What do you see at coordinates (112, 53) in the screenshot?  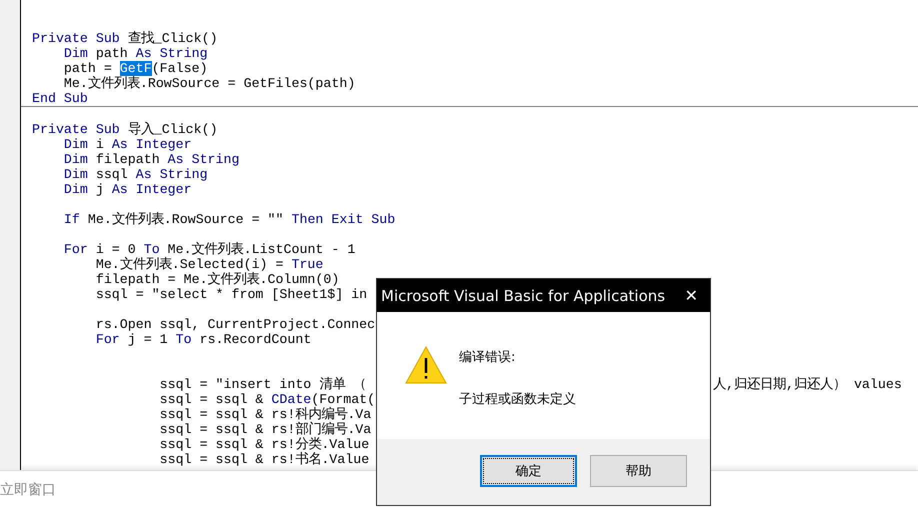 I see `code-text: path` at bounding box center [112, 53].